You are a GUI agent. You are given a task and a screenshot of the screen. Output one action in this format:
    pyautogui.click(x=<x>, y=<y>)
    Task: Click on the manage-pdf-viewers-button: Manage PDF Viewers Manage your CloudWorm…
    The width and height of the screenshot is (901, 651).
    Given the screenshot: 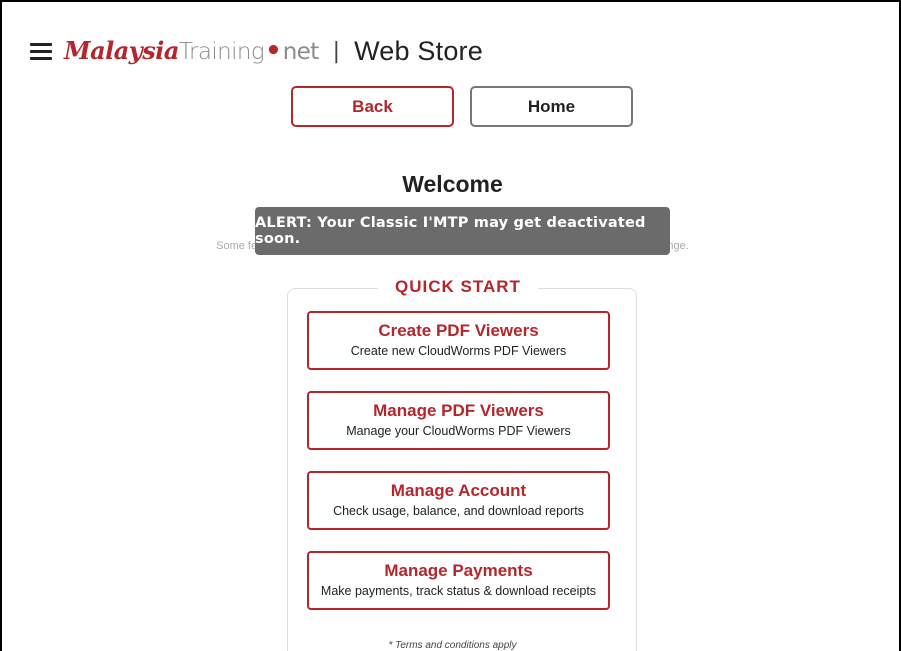 What is the action you would take?
    pyautogui.click(x=458, y=420)
    